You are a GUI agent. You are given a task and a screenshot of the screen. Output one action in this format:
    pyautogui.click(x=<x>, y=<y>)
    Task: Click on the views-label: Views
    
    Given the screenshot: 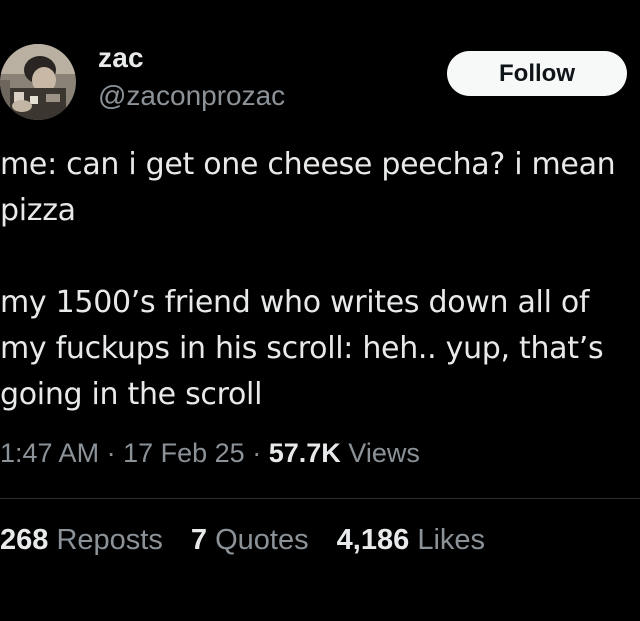 What is the action you would take?
    pyautogui.click(x=384, y=453)
    